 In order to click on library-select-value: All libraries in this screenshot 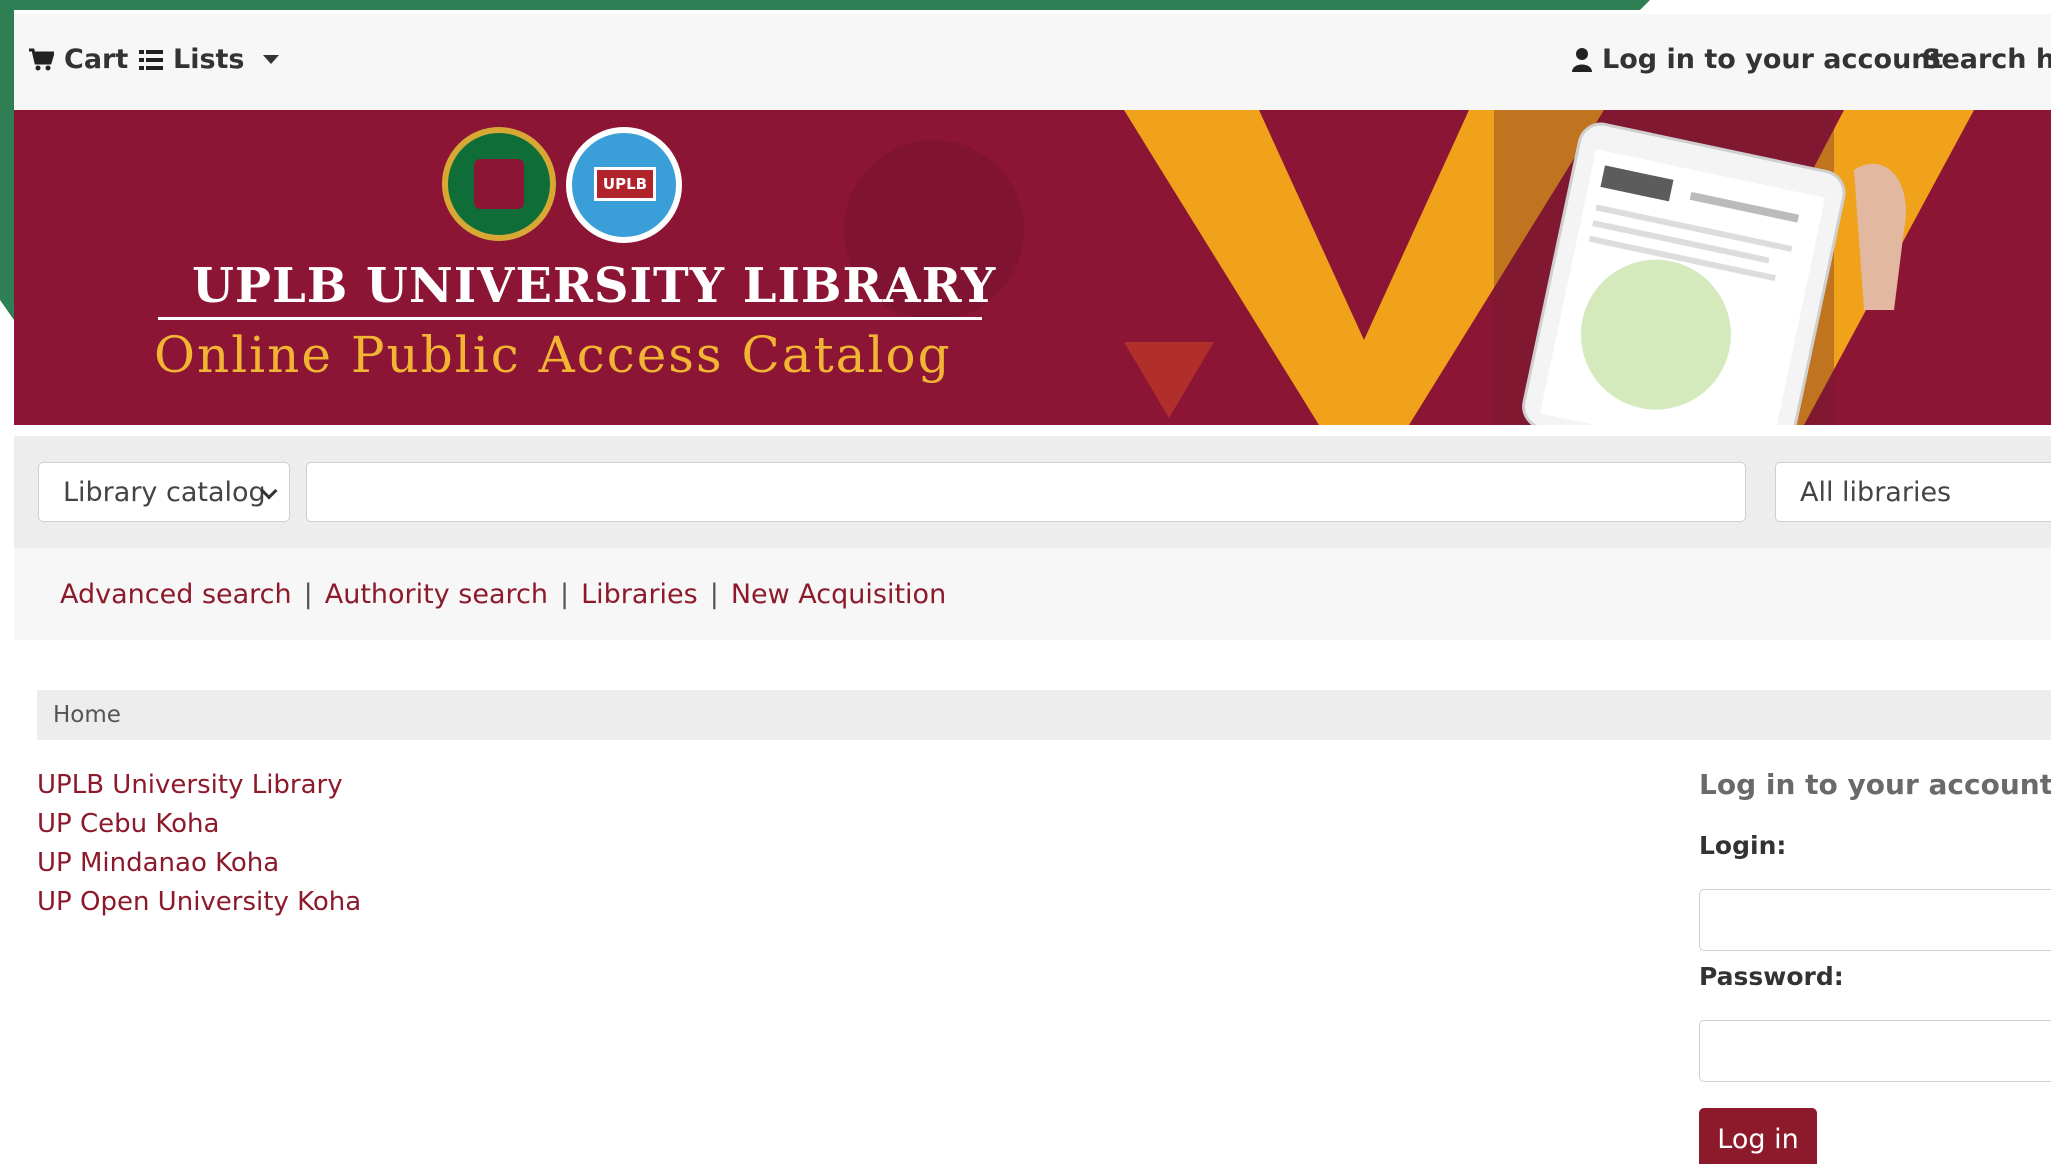, I will do `click(1876, 492)`.